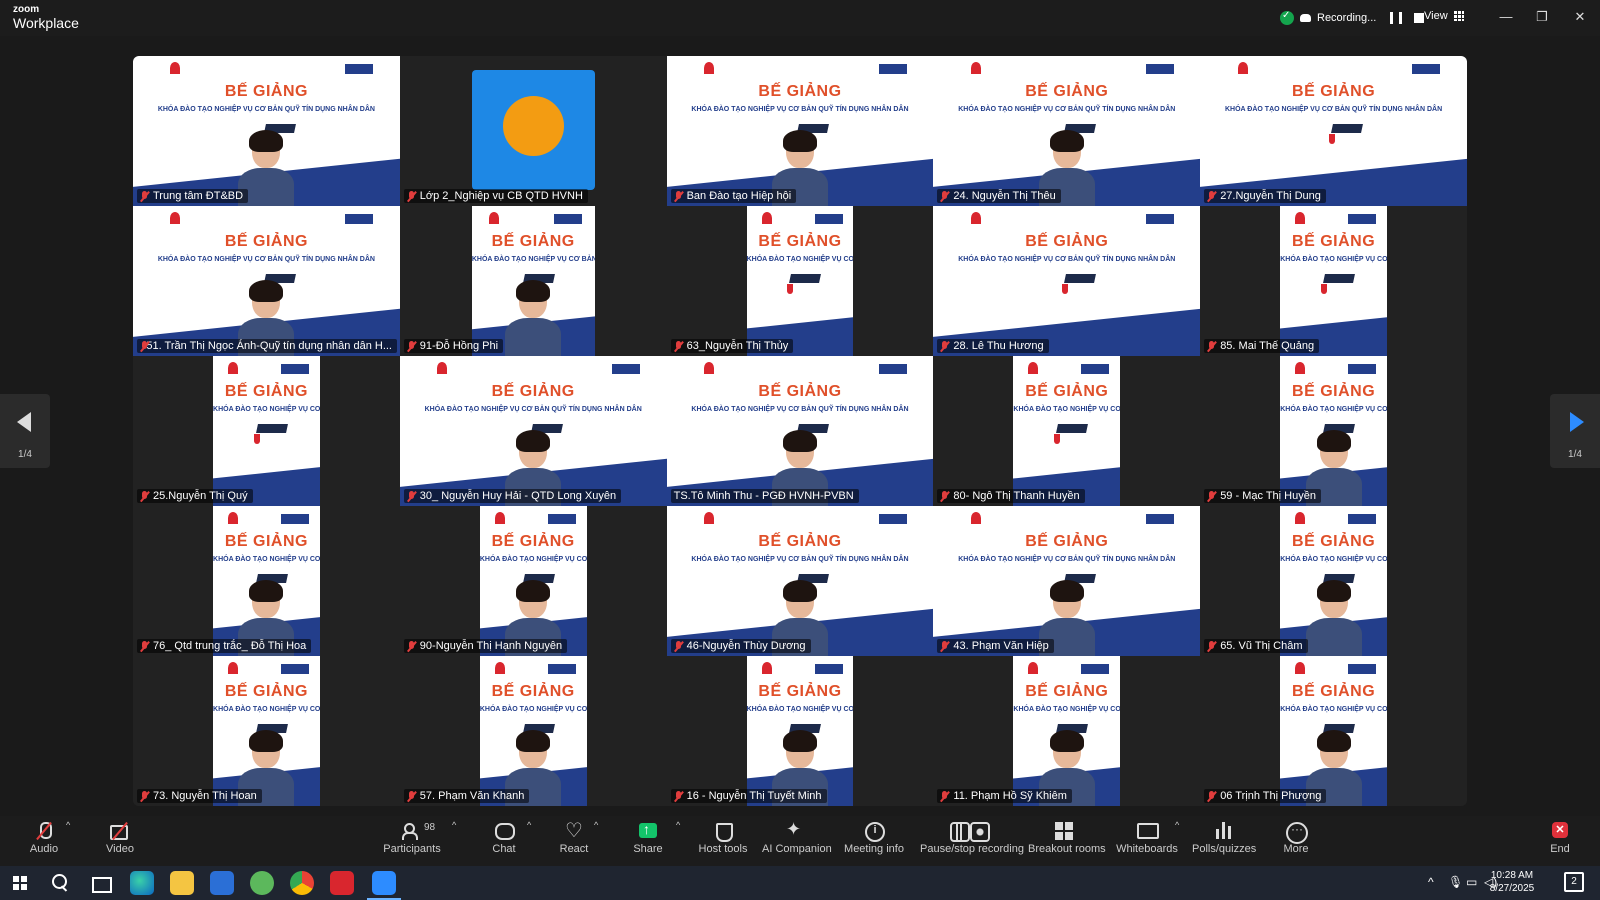  What do you see at coordinates (24, 422) in the screenshot?
I see `arrow-left-icon` at bounding box center [24, 422].